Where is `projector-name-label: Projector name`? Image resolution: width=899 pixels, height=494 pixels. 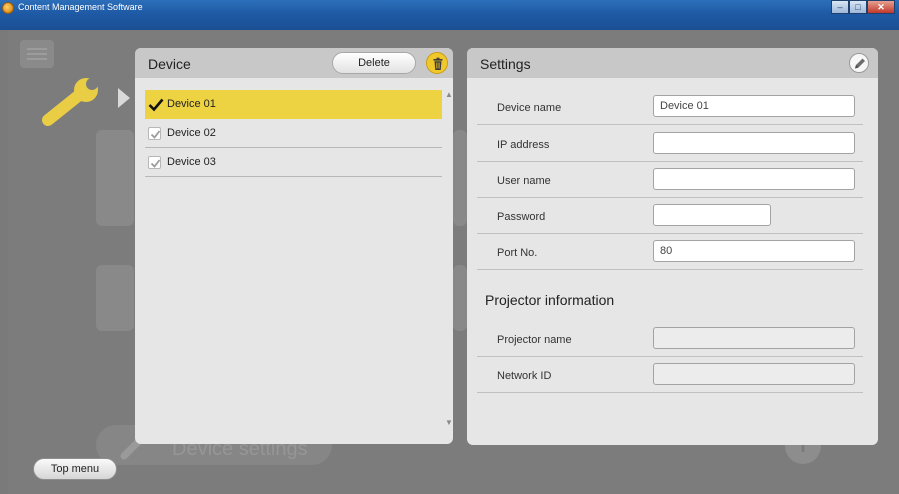
projector-name-label: Projector name is located at coordinates (534, 340).